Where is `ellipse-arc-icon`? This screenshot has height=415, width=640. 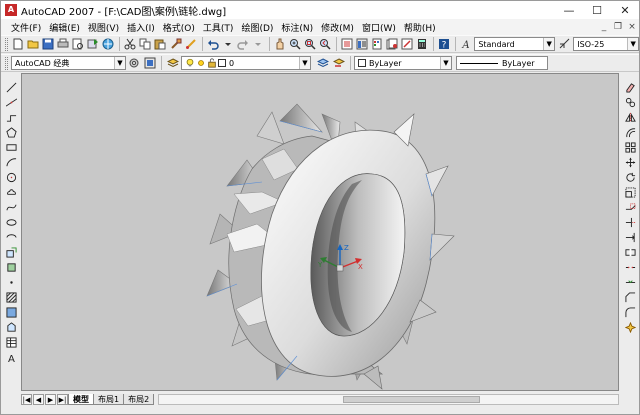
ellipse-arc-icon is located at coordinates (11, 237).